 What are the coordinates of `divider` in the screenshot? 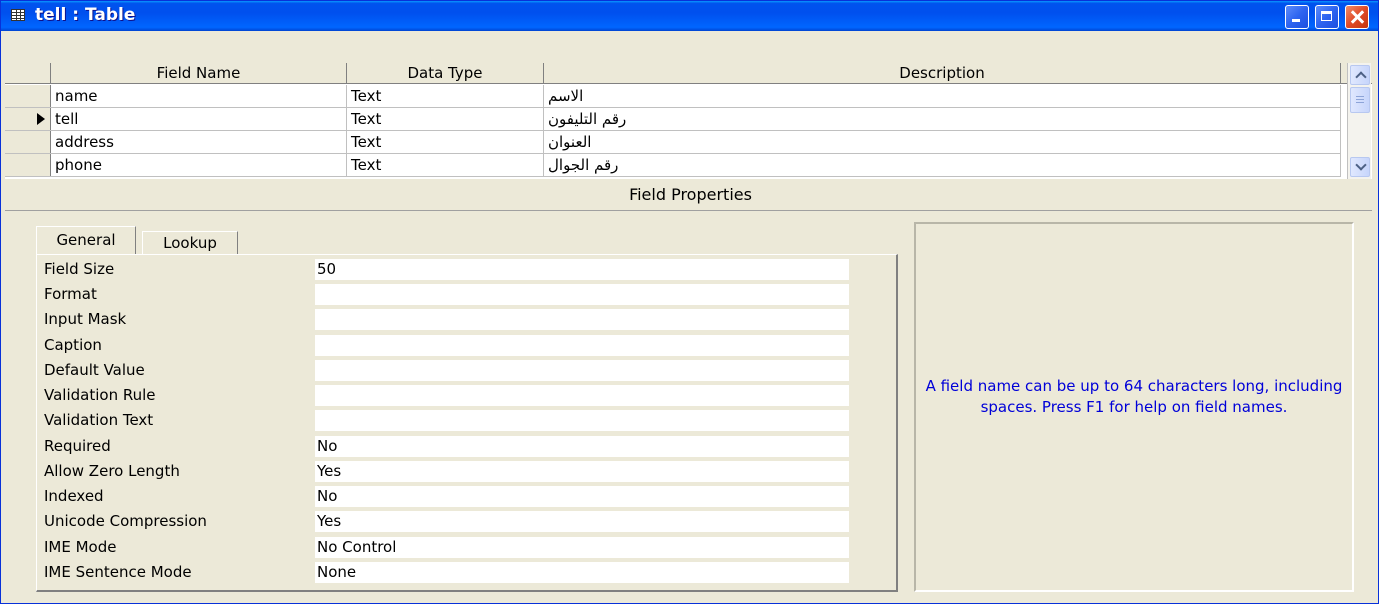 It's located at (688, 210).